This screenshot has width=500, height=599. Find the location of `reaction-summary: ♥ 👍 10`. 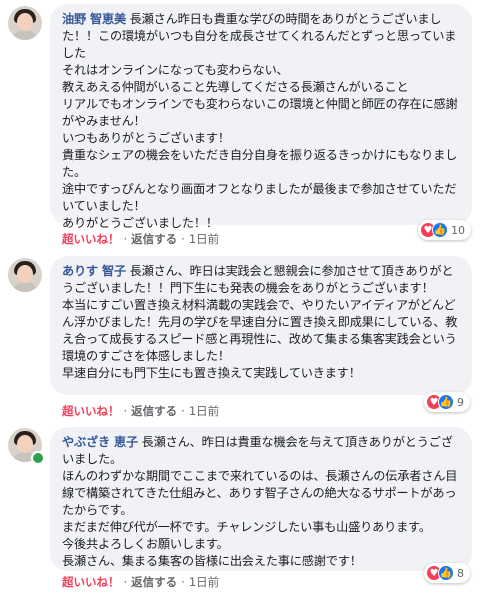

reaction-summary: ♥ 👍 10 is located at coordinates (444, 230).